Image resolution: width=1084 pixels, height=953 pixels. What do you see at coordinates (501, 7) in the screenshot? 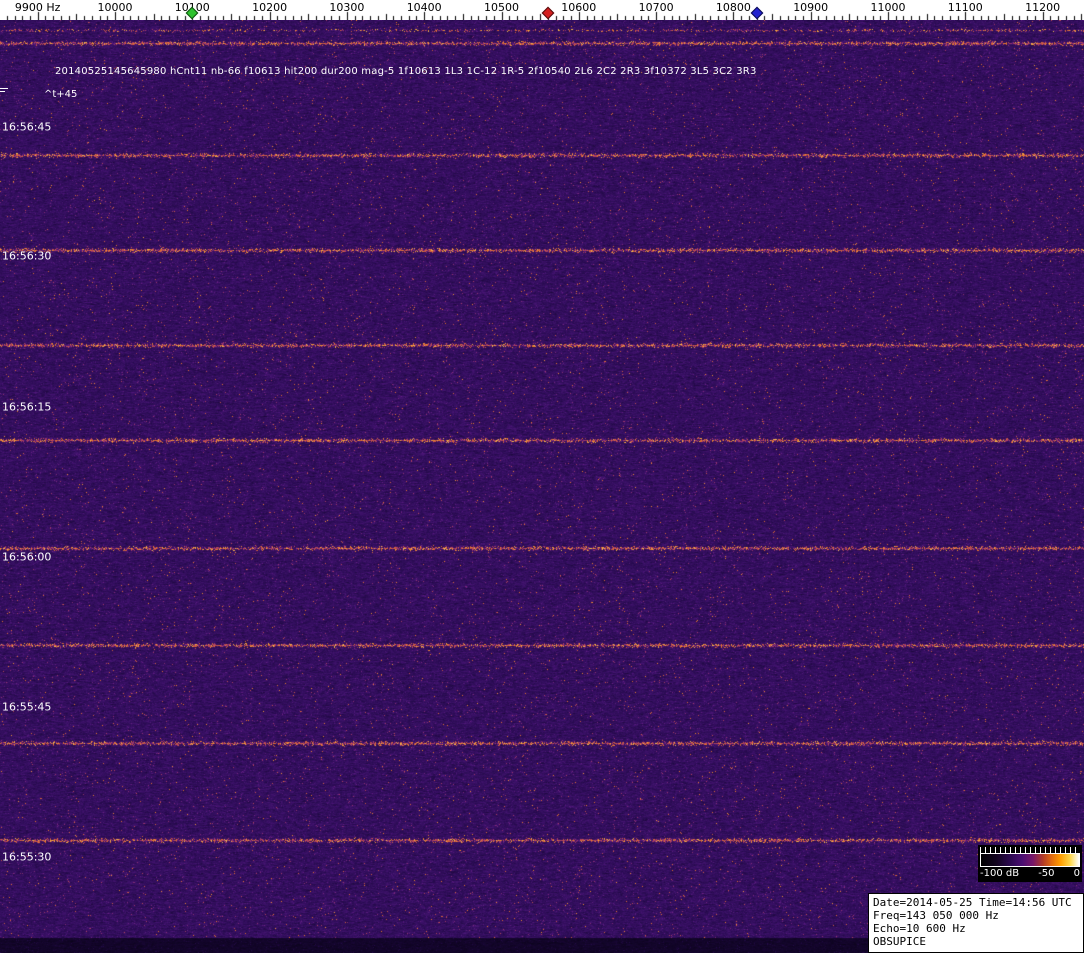
I see `ruler-label-10500: 10500` at bounding box center [501, 7].